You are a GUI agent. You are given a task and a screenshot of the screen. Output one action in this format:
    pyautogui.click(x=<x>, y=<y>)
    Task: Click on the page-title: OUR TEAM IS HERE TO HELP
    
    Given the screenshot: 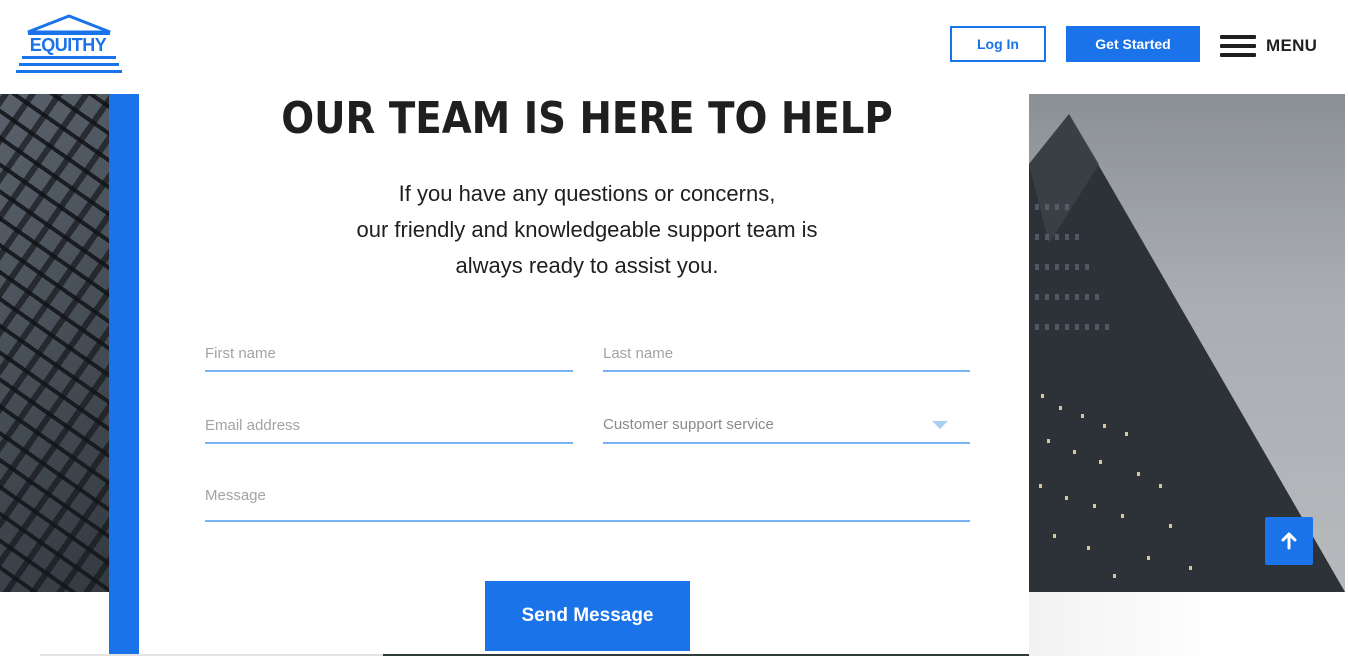 What is the action you would take?
    pyautogui.click(x=587, y=118)
    